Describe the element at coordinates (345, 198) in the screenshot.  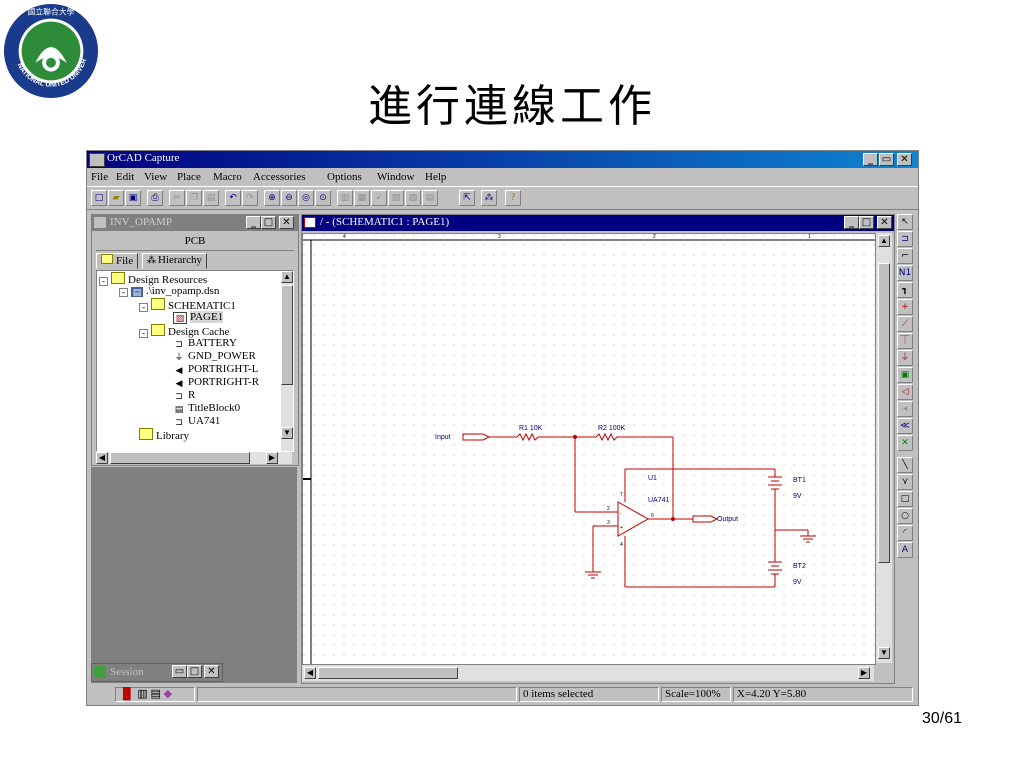
I see `annotate-icon: ▥` at that location.